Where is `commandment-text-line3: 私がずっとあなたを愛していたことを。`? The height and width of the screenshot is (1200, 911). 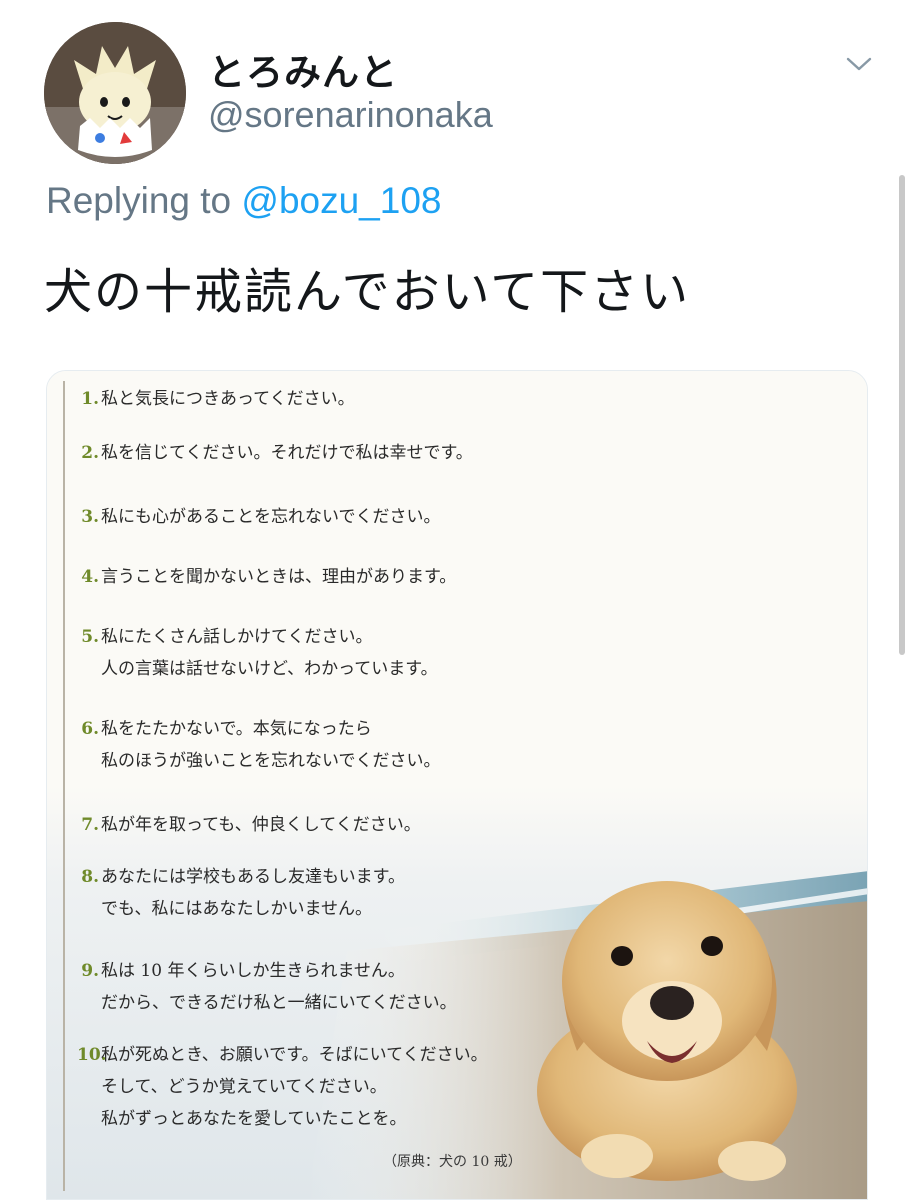
commandment-text-line3: 私がずっとあなたを愛していたことを。 is located at coordinates (254, 1119).